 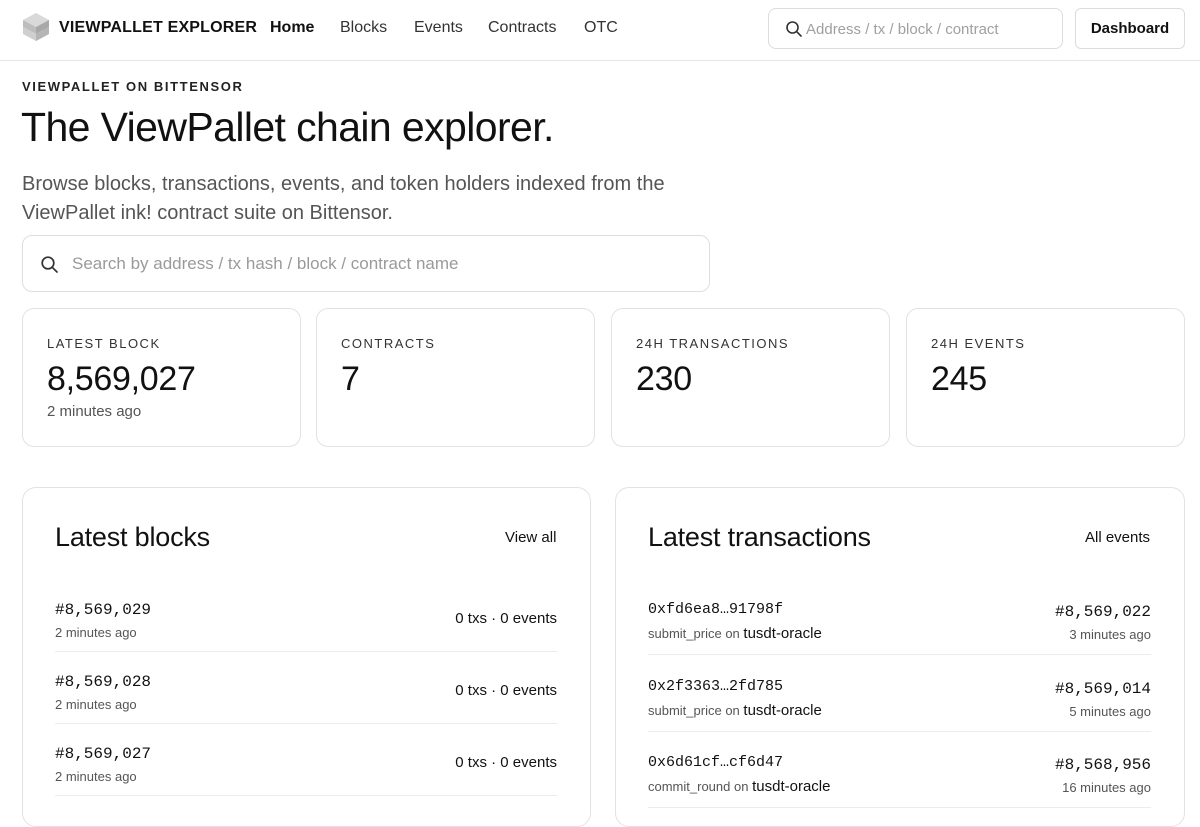 What do you see at coordinates (1051, 765) in the screenshot?
I see `tx-block-link: #8,568,956` at bounding box center [1051, 765].